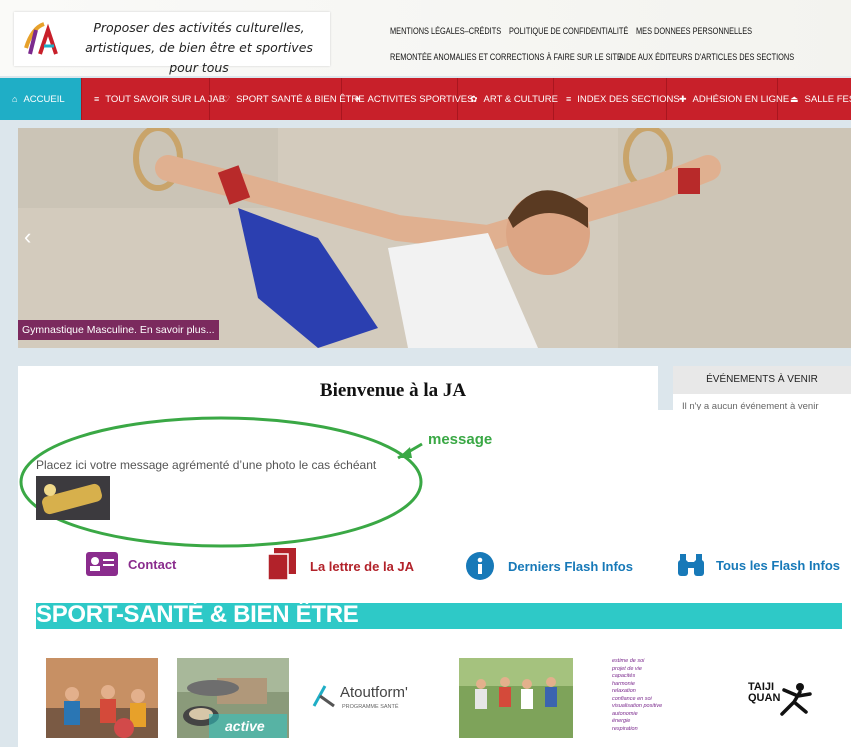 The height and width of the screenshot is (747, 851). What do you see at coordinates (568, 31) in the screenshot?
I see `top-link-privacy: POLITIQUE DE CONFIDENTIALITÉ` at bounding box center [568, 31].